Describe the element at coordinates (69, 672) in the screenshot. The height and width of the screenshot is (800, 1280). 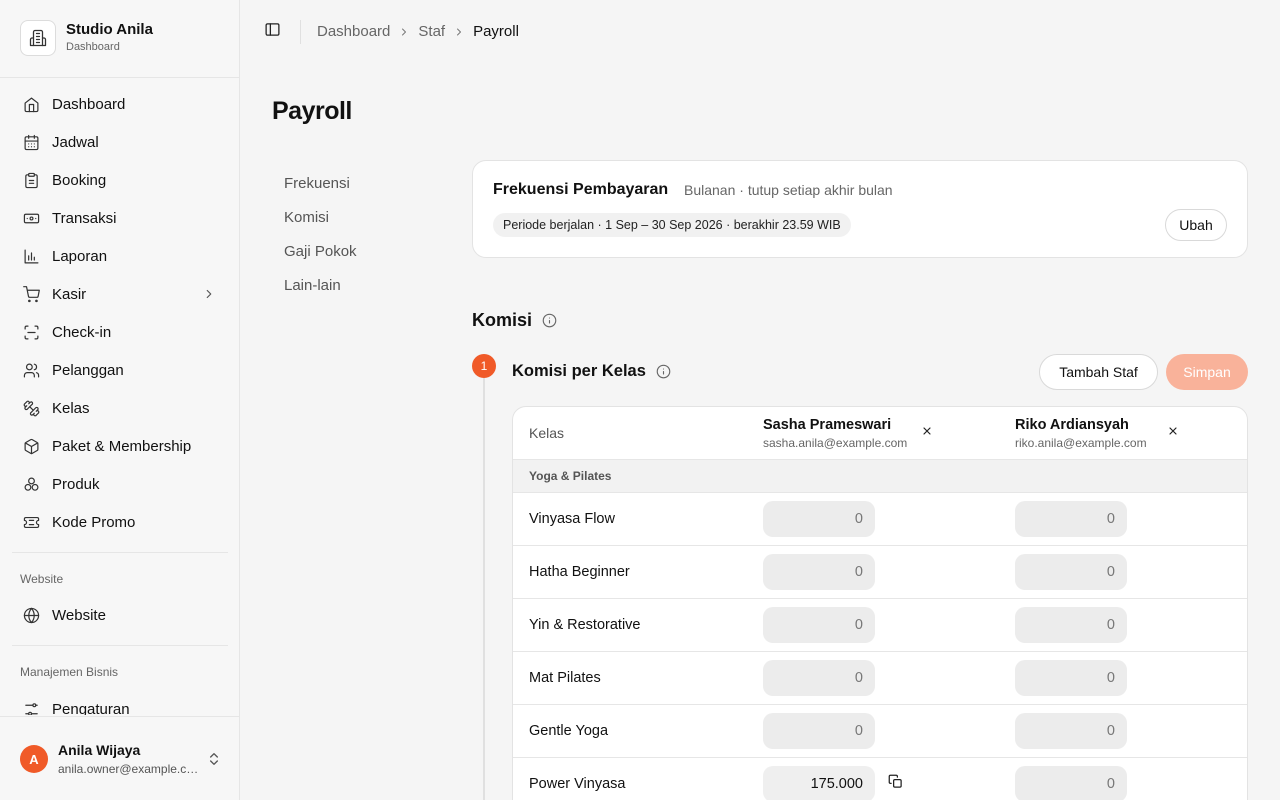
I see `section-label-business: Manajemen Bisnis` at that location.